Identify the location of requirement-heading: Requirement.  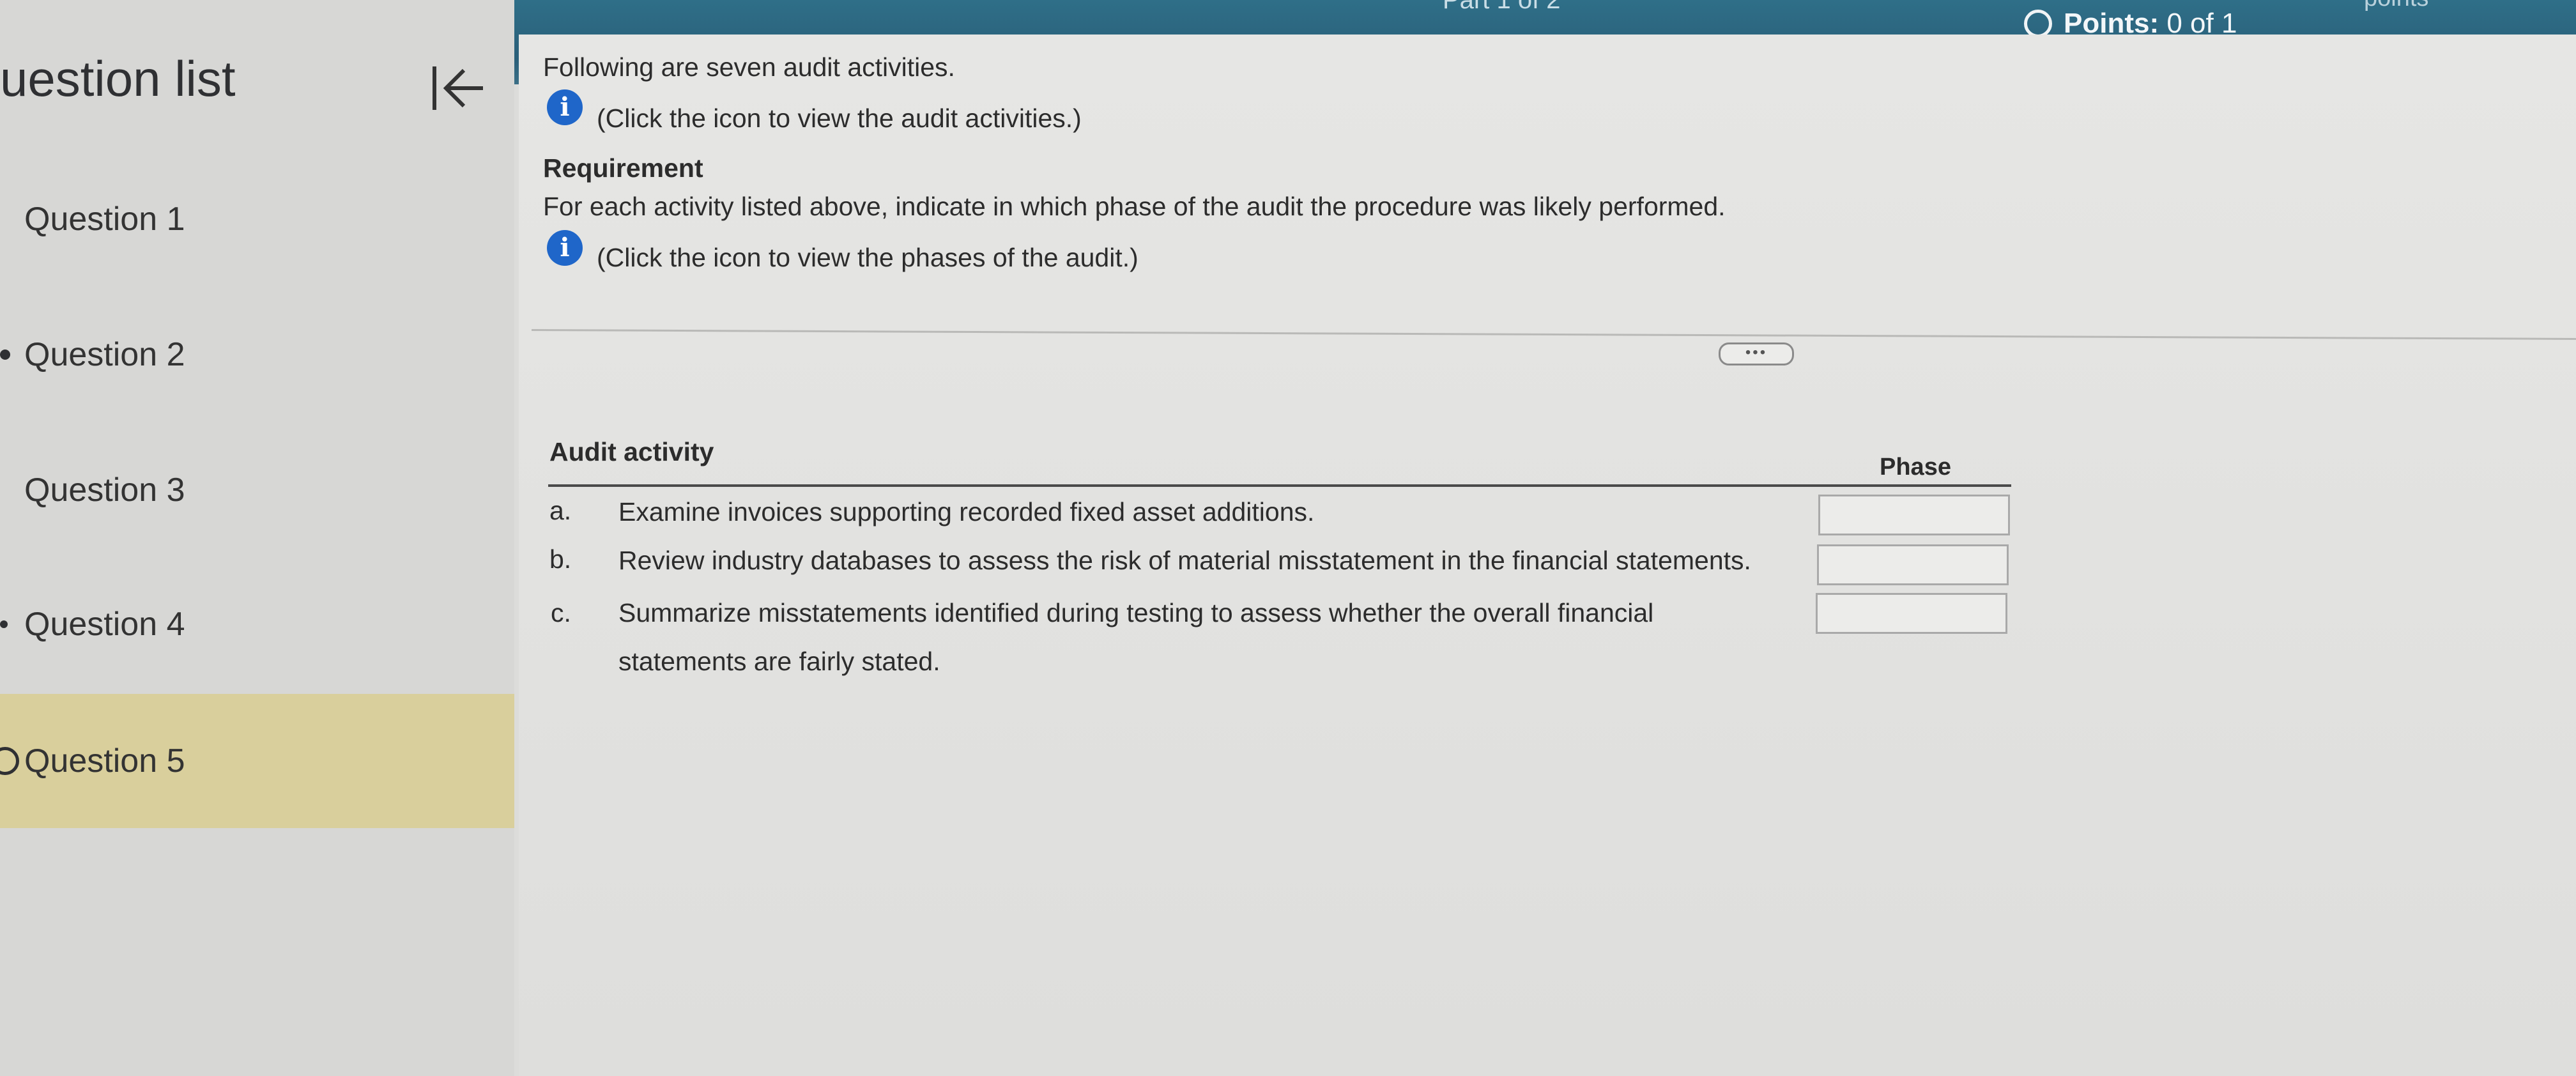
(623, 168).